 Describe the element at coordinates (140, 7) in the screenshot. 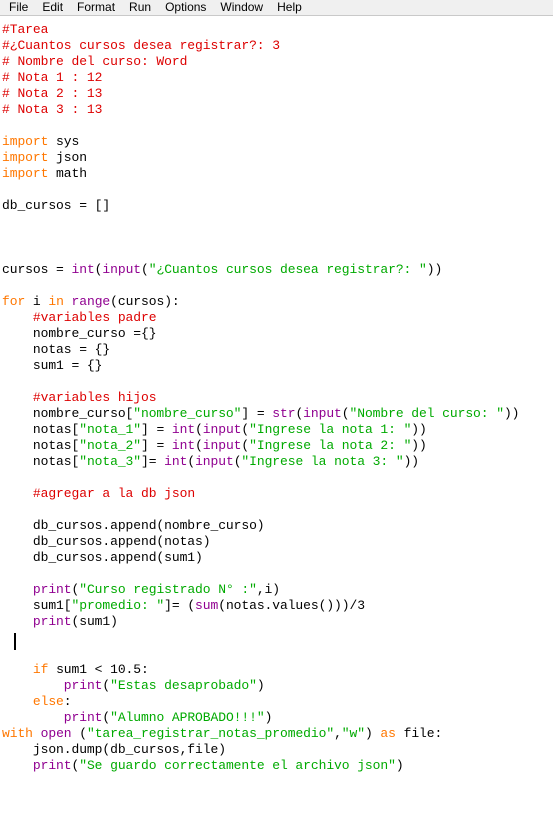

I see `menu-item-run: Run` at that location.